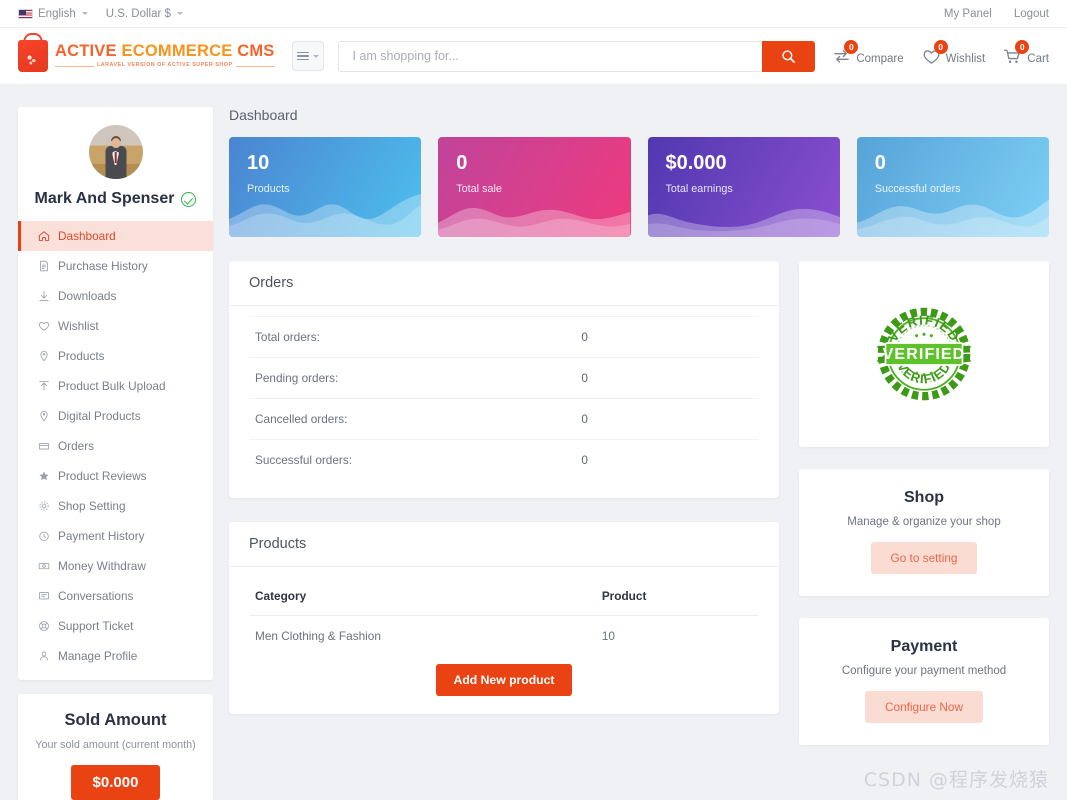 Image resolution: width=1067 pixels, height=800 pixels. Describe the element at coordinates (534, 187) in the screenshot. I see `stat-card-total-sale: 0 Total sale` at that location.